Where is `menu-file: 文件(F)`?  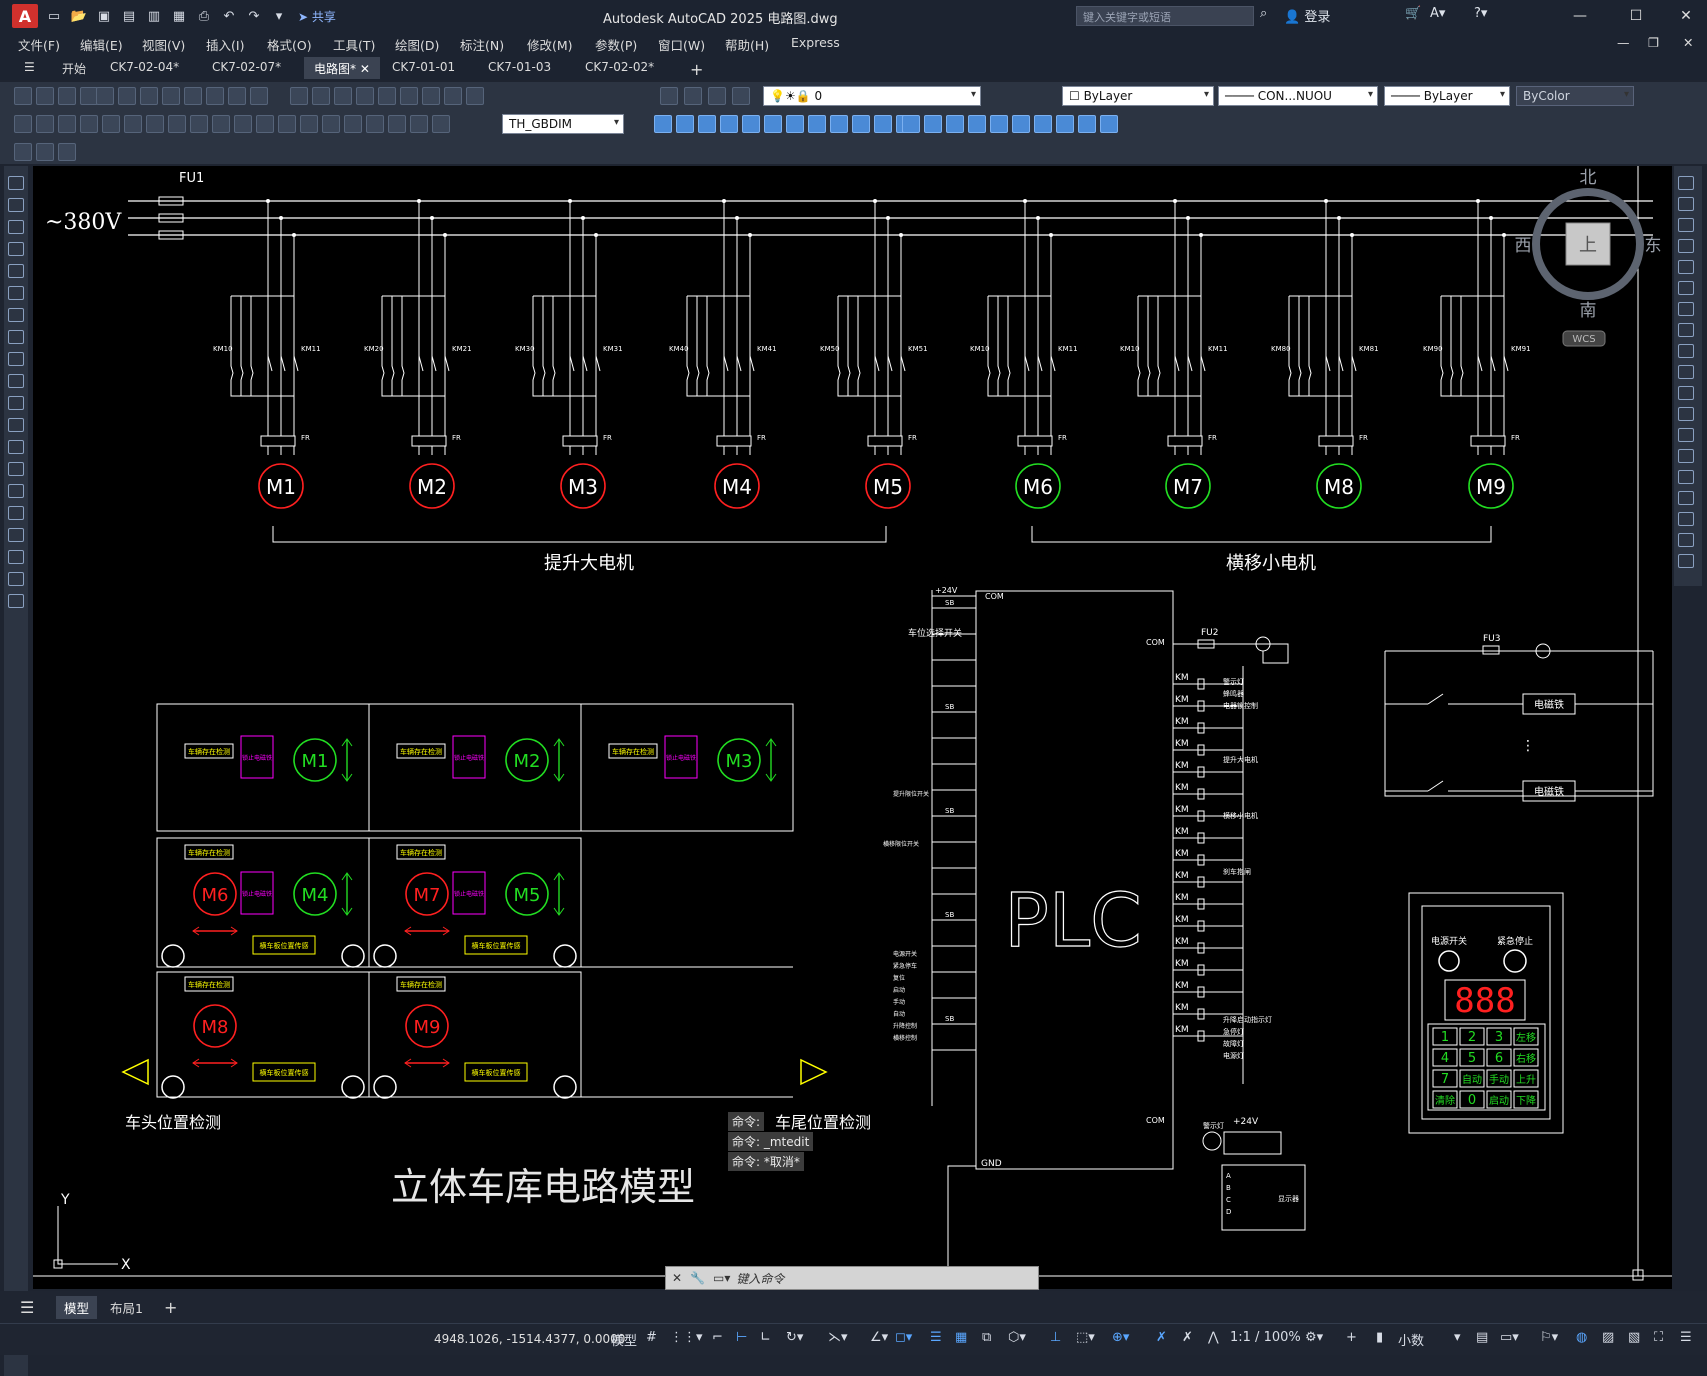
menu-file: 文件(F) is located at coordinates (39, 44).